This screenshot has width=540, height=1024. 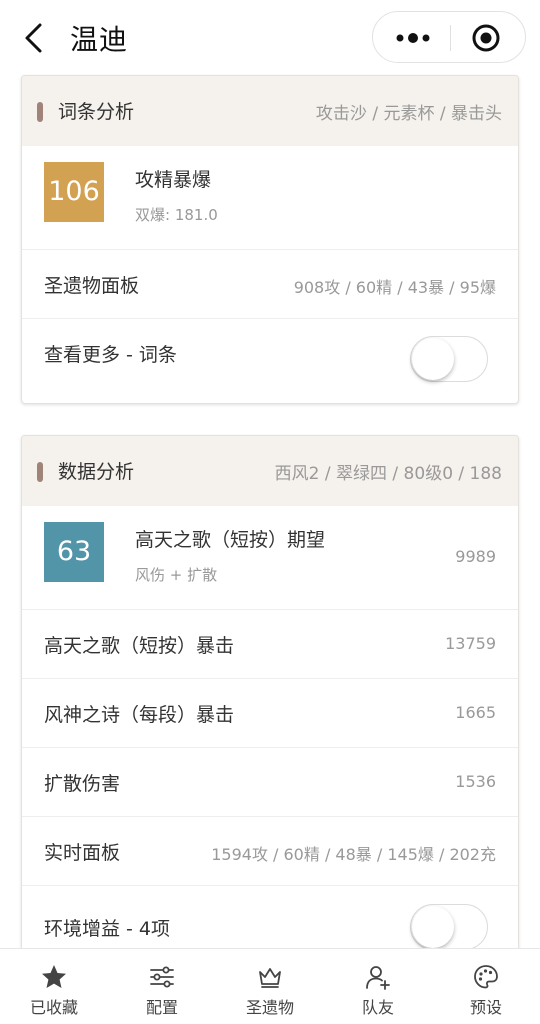 I want to click on row-label: 扩散伤害, so click(x=82, y=784).